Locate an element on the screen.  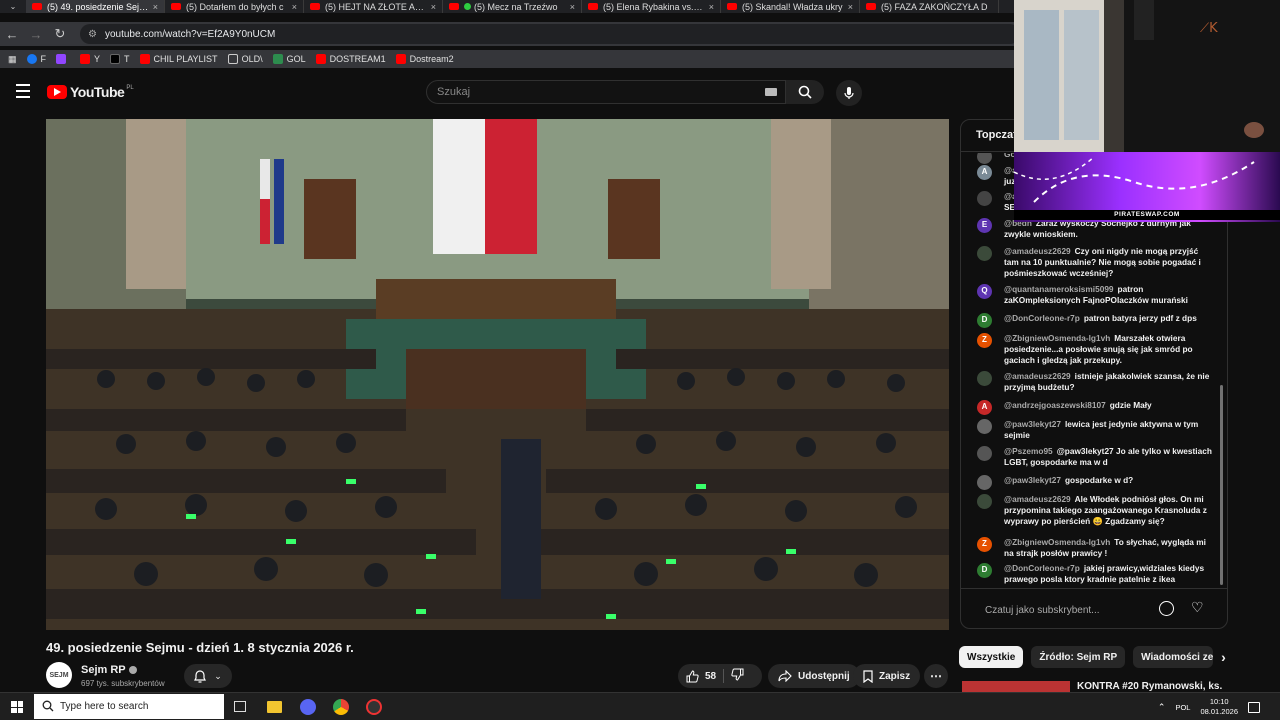
channel-avatar: SEJM is located at coordinates (59, 675).